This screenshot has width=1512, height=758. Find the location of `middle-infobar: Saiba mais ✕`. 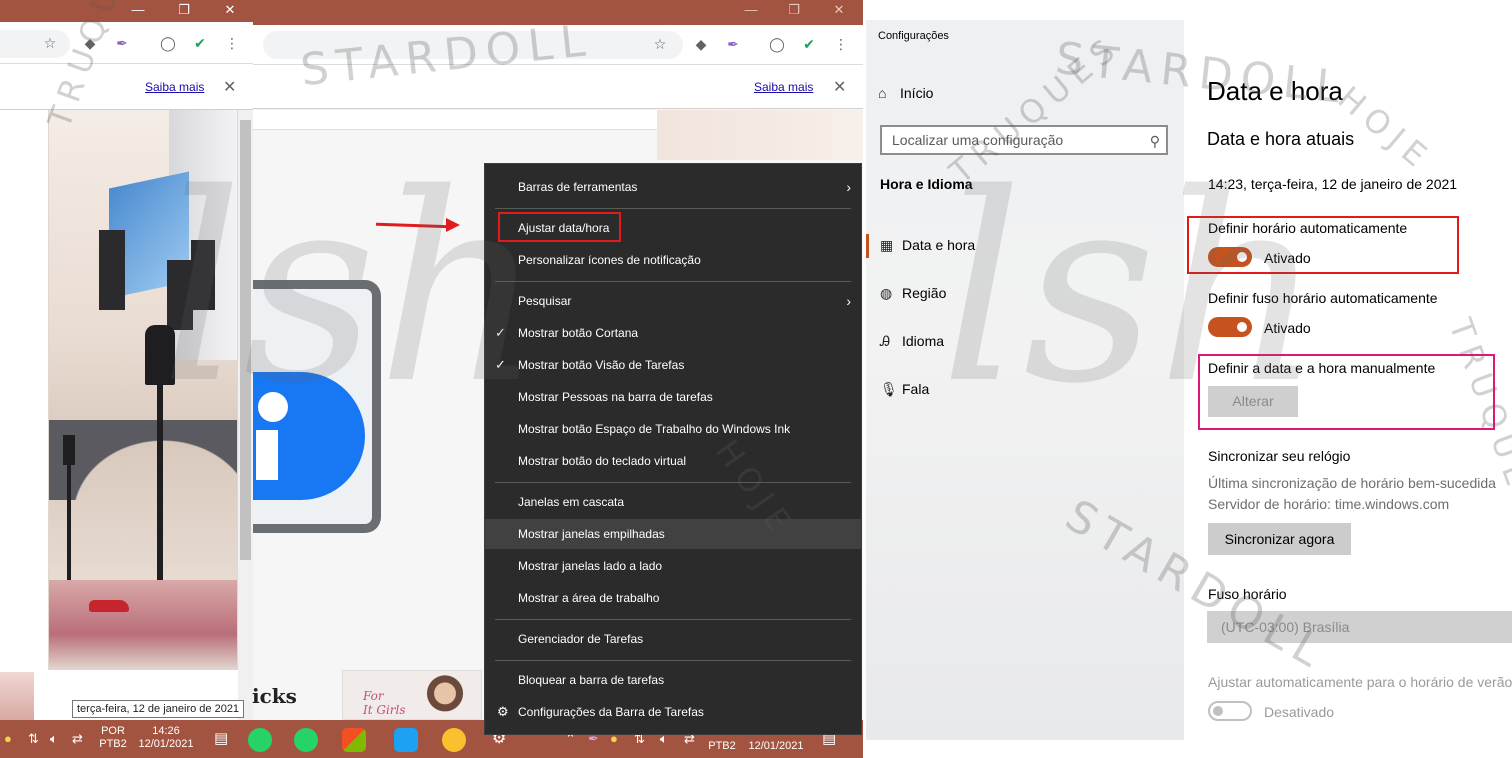

middle-infobar: Saiba mais ✕ is located at coordinates (558, 87).